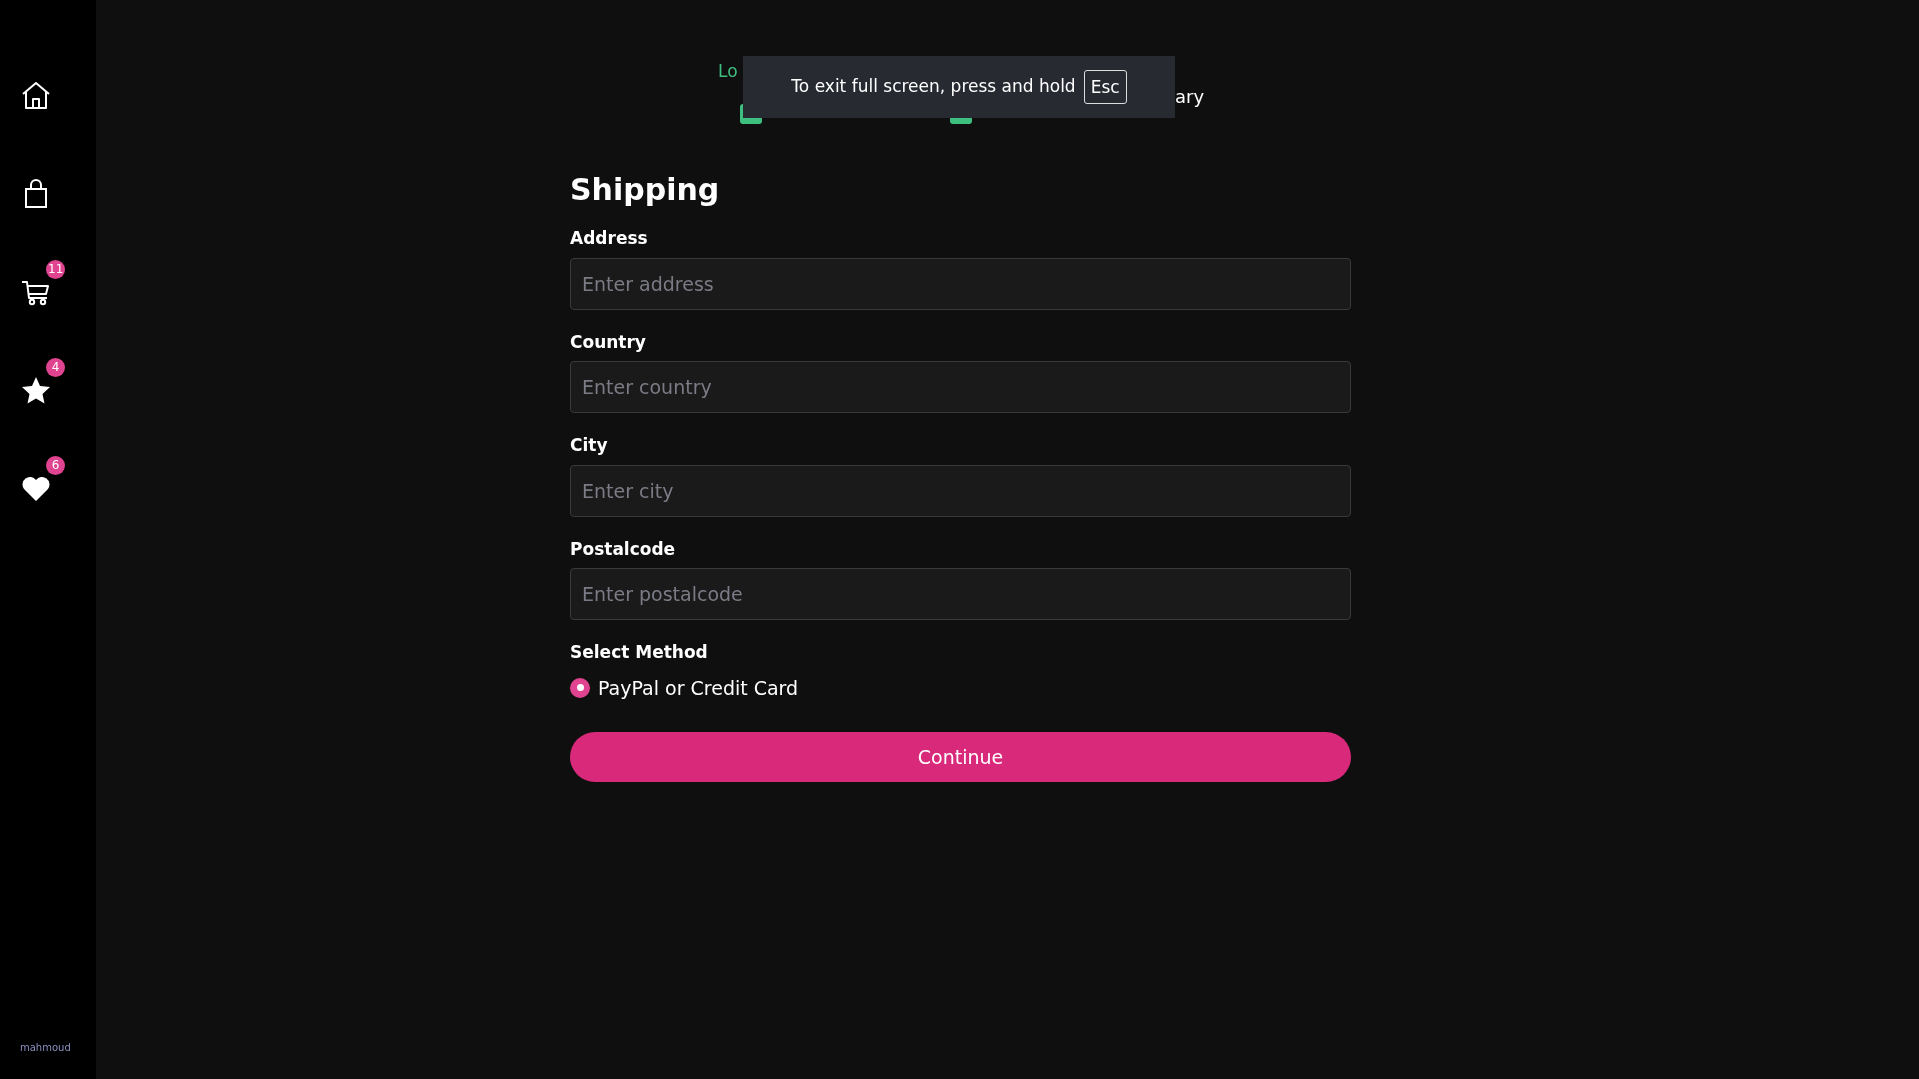  I want to click on input-field: Enter country, so click(960, 387).